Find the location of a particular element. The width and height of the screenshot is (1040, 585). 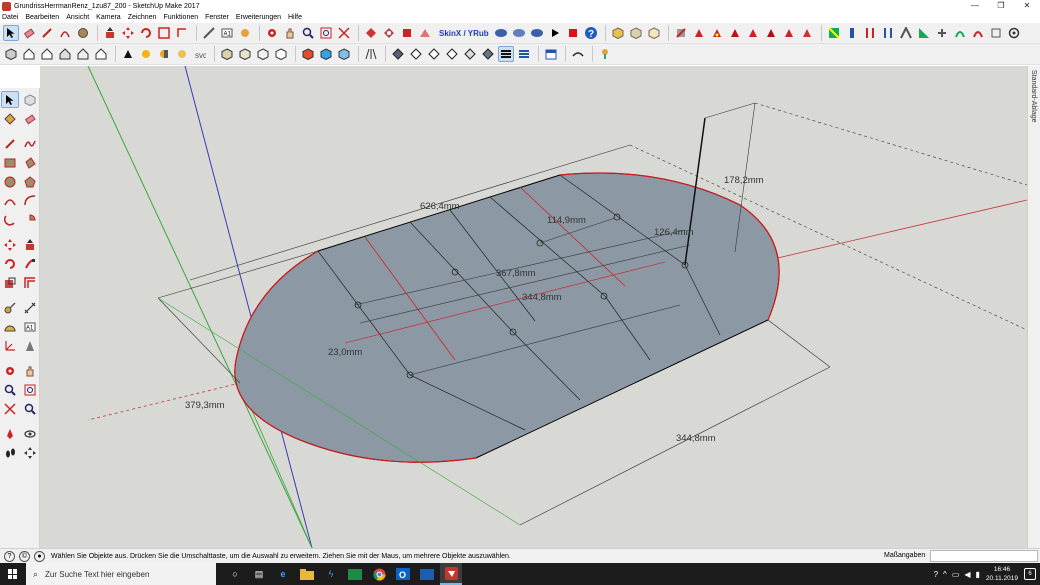

tape-measure-icon is located at coordinates (209, 33).